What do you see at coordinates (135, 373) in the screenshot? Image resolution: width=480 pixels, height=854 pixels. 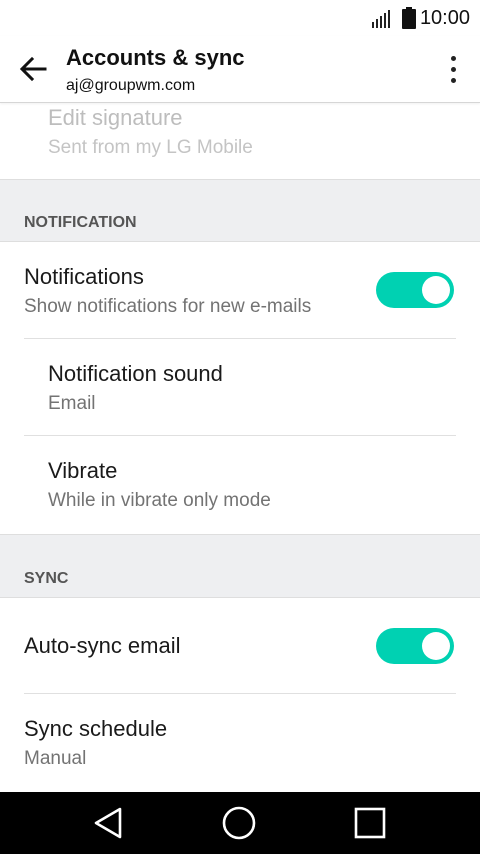 I see `notification-sound-title: Notification sound` at bounding box center [135, 373].